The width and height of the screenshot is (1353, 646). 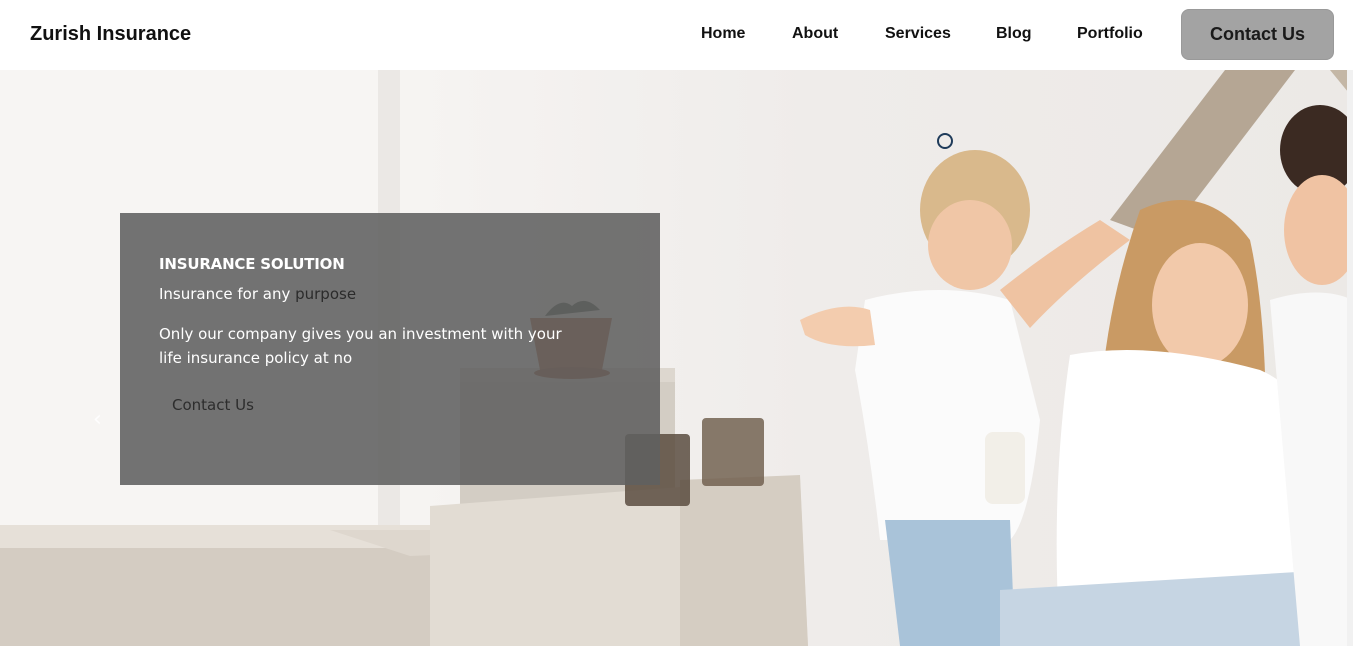 What do you see at coordinates (326, 294) in the screenshot?
I see `hero-subtitle-accent: purpose` at bounding box center [326, 294].